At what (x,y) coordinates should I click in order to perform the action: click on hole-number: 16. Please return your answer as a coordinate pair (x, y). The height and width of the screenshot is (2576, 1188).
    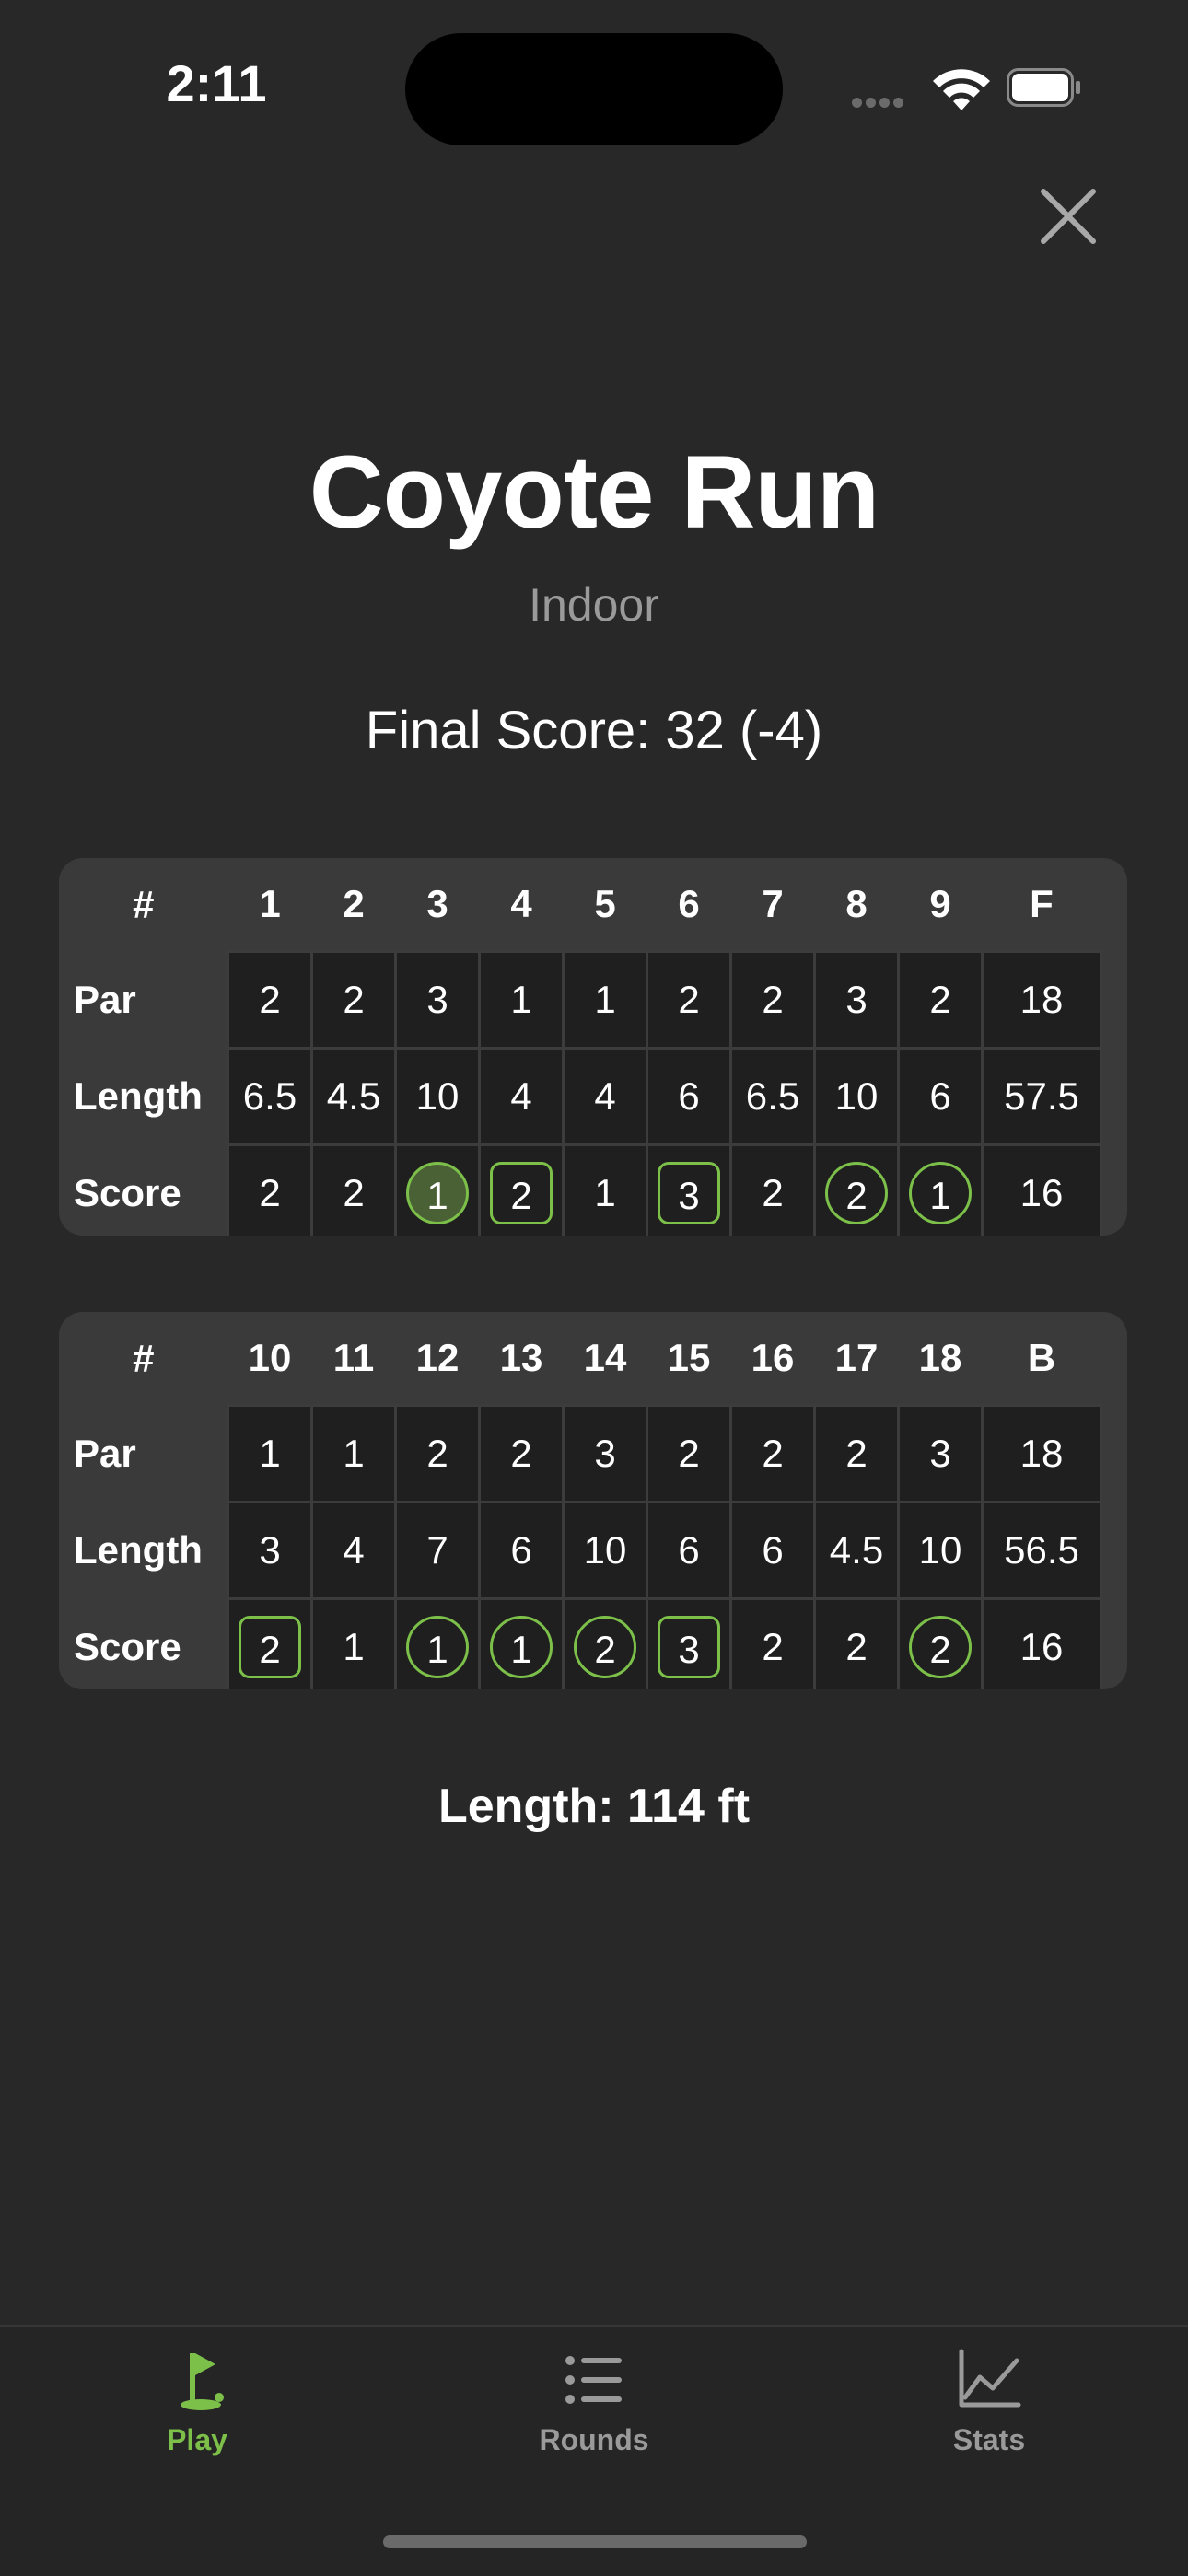
    Looking at the image, I should click on (773, 1357).